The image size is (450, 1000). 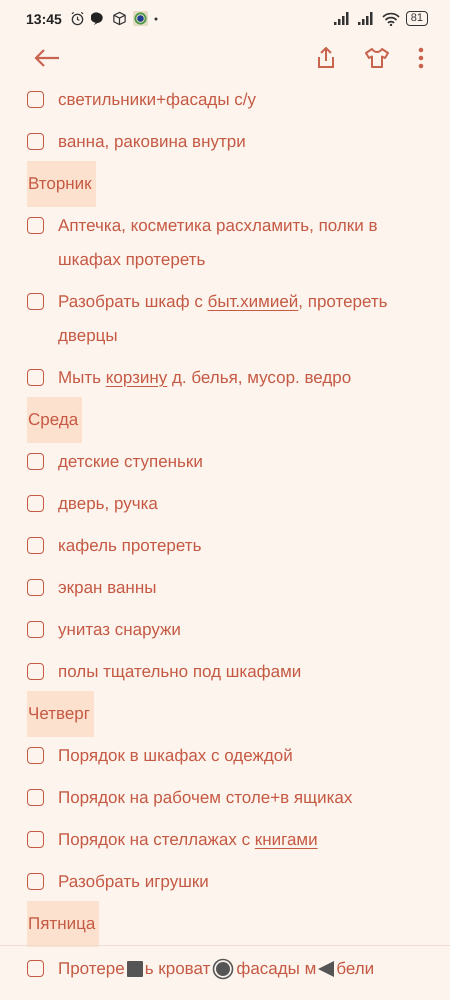 What do you see at coordinates (417, 18) in the screenshot?
I see `battery-indicator: 81` at bounding box center [417, 18].